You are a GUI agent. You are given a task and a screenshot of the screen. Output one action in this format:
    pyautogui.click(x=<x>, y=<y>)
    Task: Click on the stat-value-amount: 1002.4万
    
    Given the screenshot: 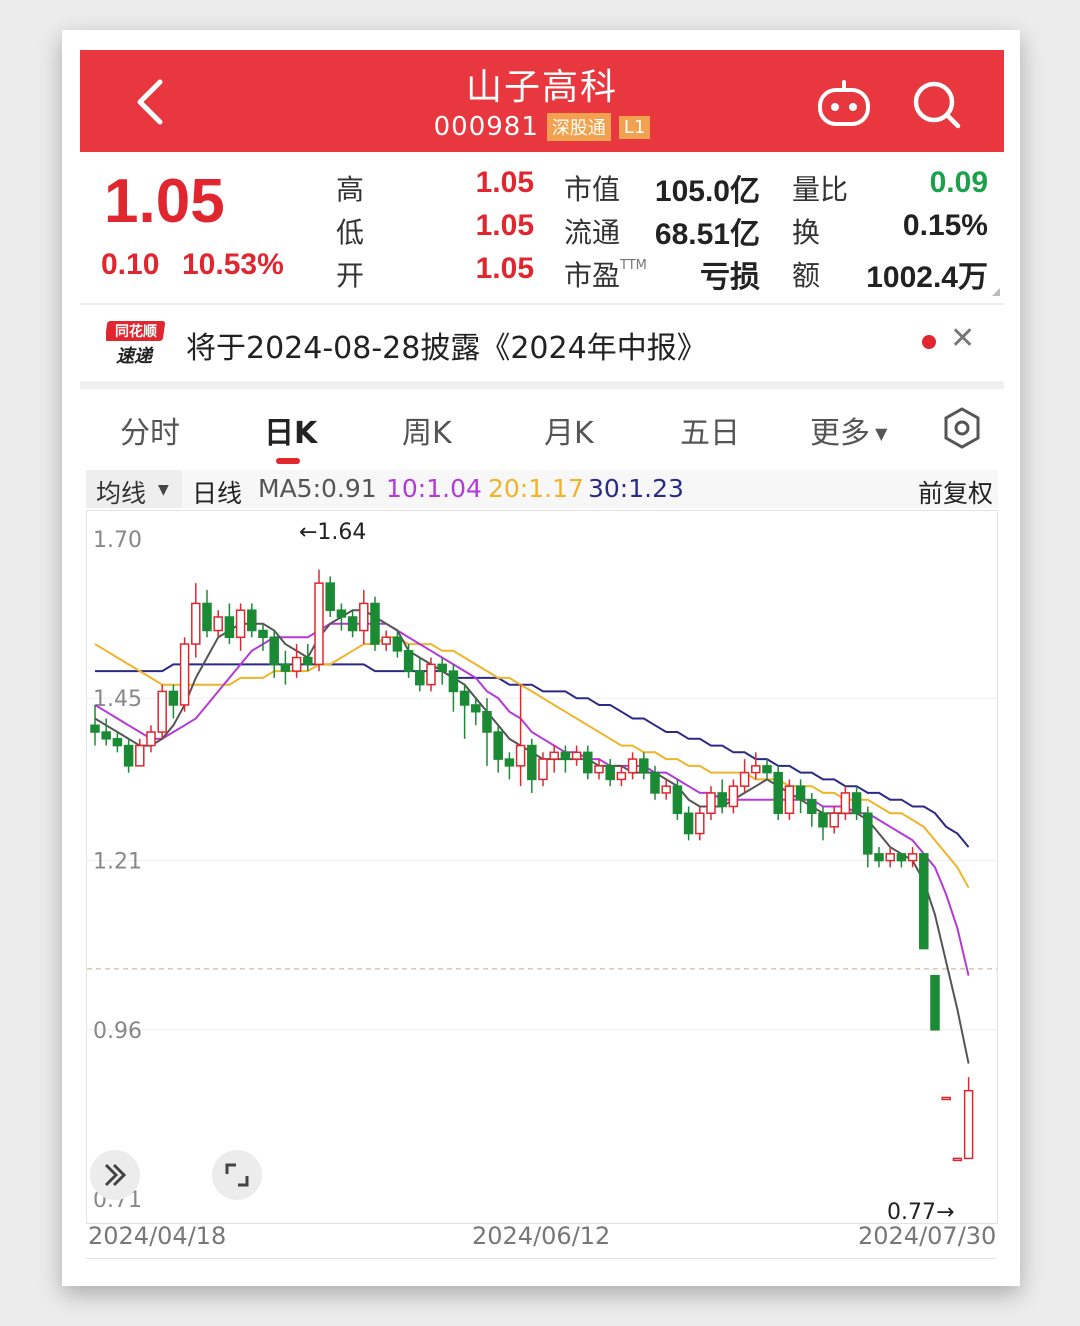 What is the action you would take?
    pyautogui.click(x=927, y=277)
    